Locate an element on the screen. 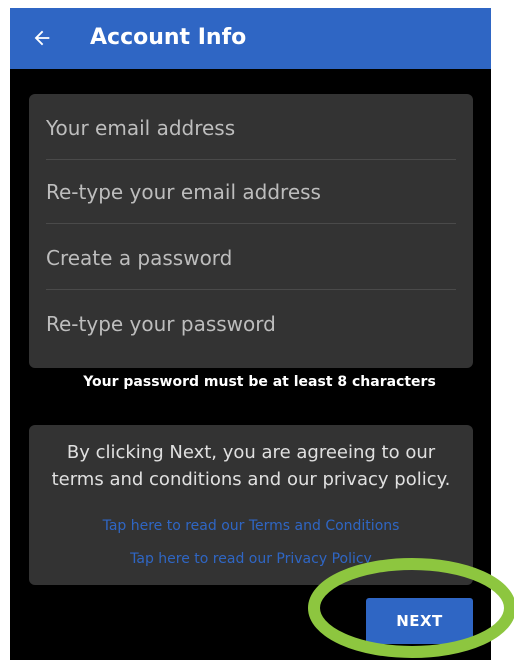 This screenshot has height=660, width=516. email-confirm-field-row is located at coordinates (251, 192).